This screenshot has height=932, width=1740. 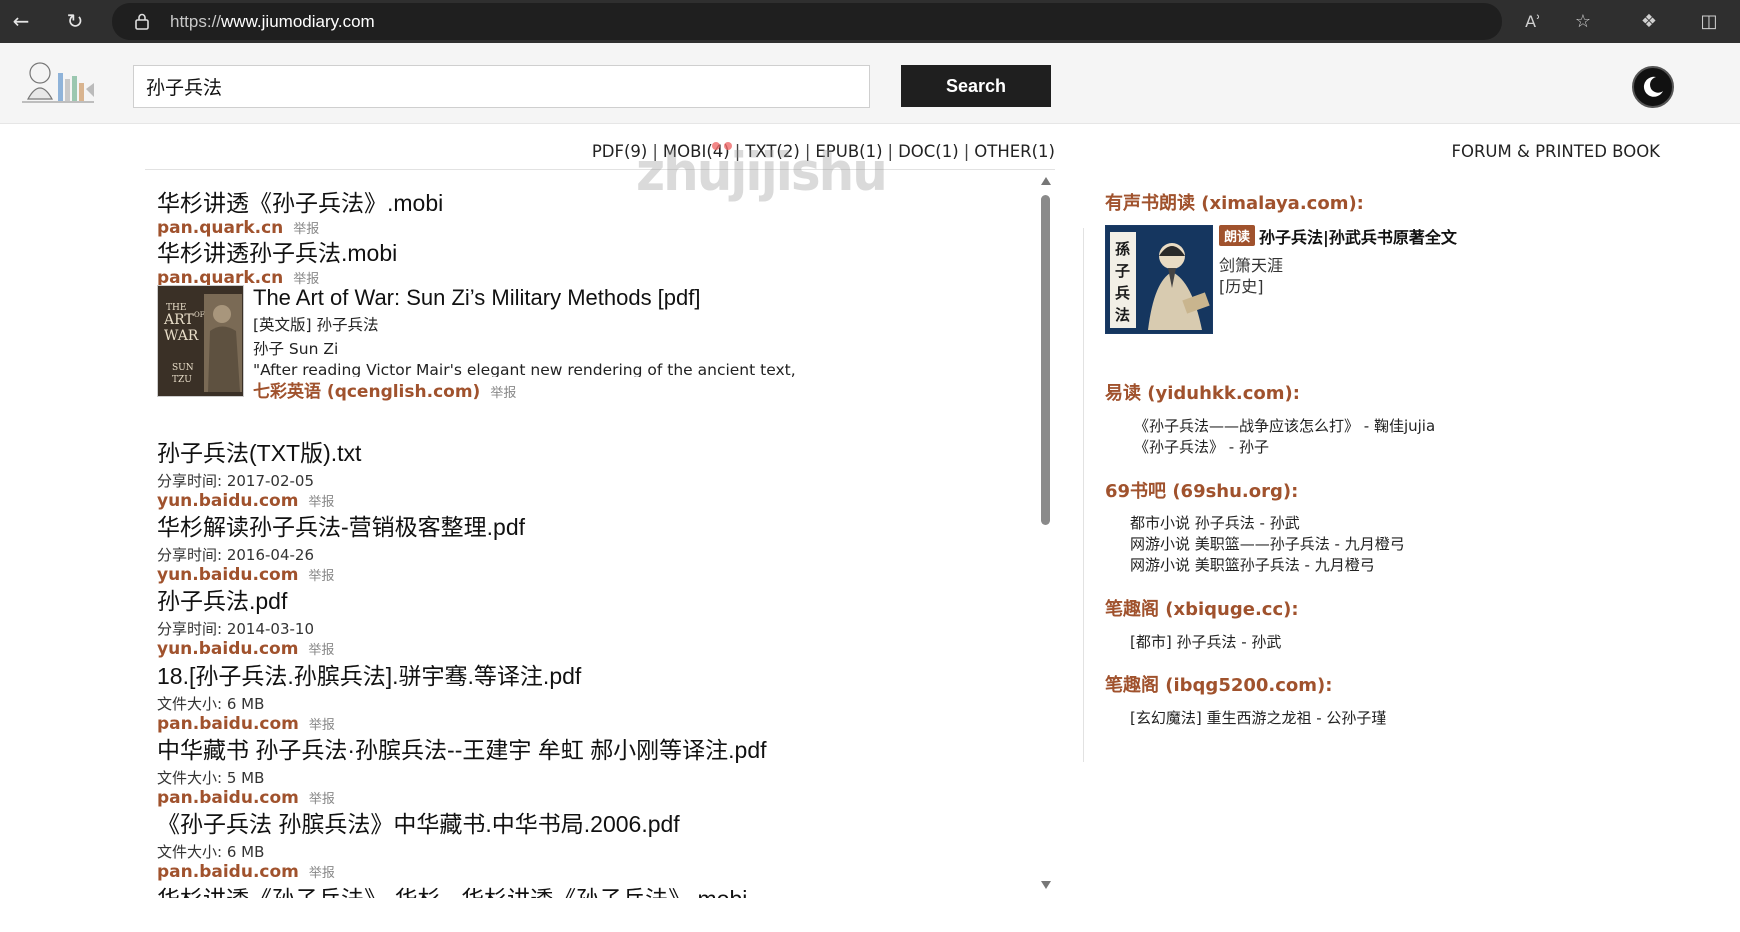 What do you see at coordinates (1014, 151) in the screenshot?
I see `filter-other: OTHER(1)` at bounding box center [1014, 151].